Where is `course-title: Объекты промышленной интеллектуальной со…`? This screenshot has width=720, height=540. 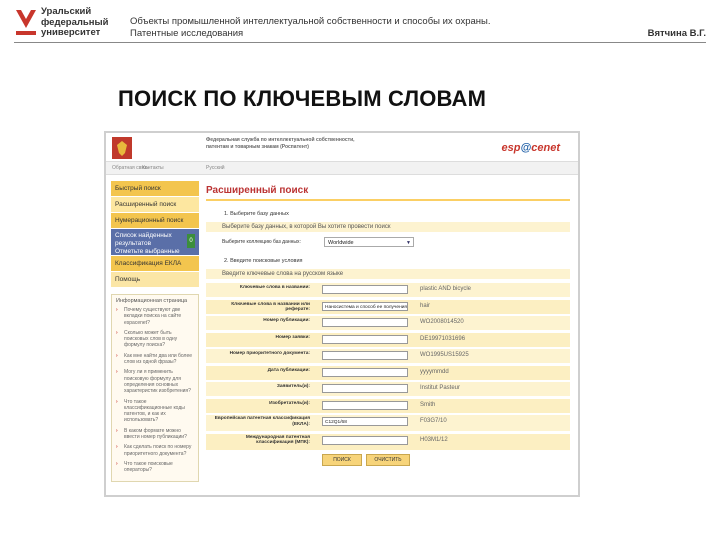 course-title: Объекты промышленной интеллектуальной со… is located at coordinates (310, 27).